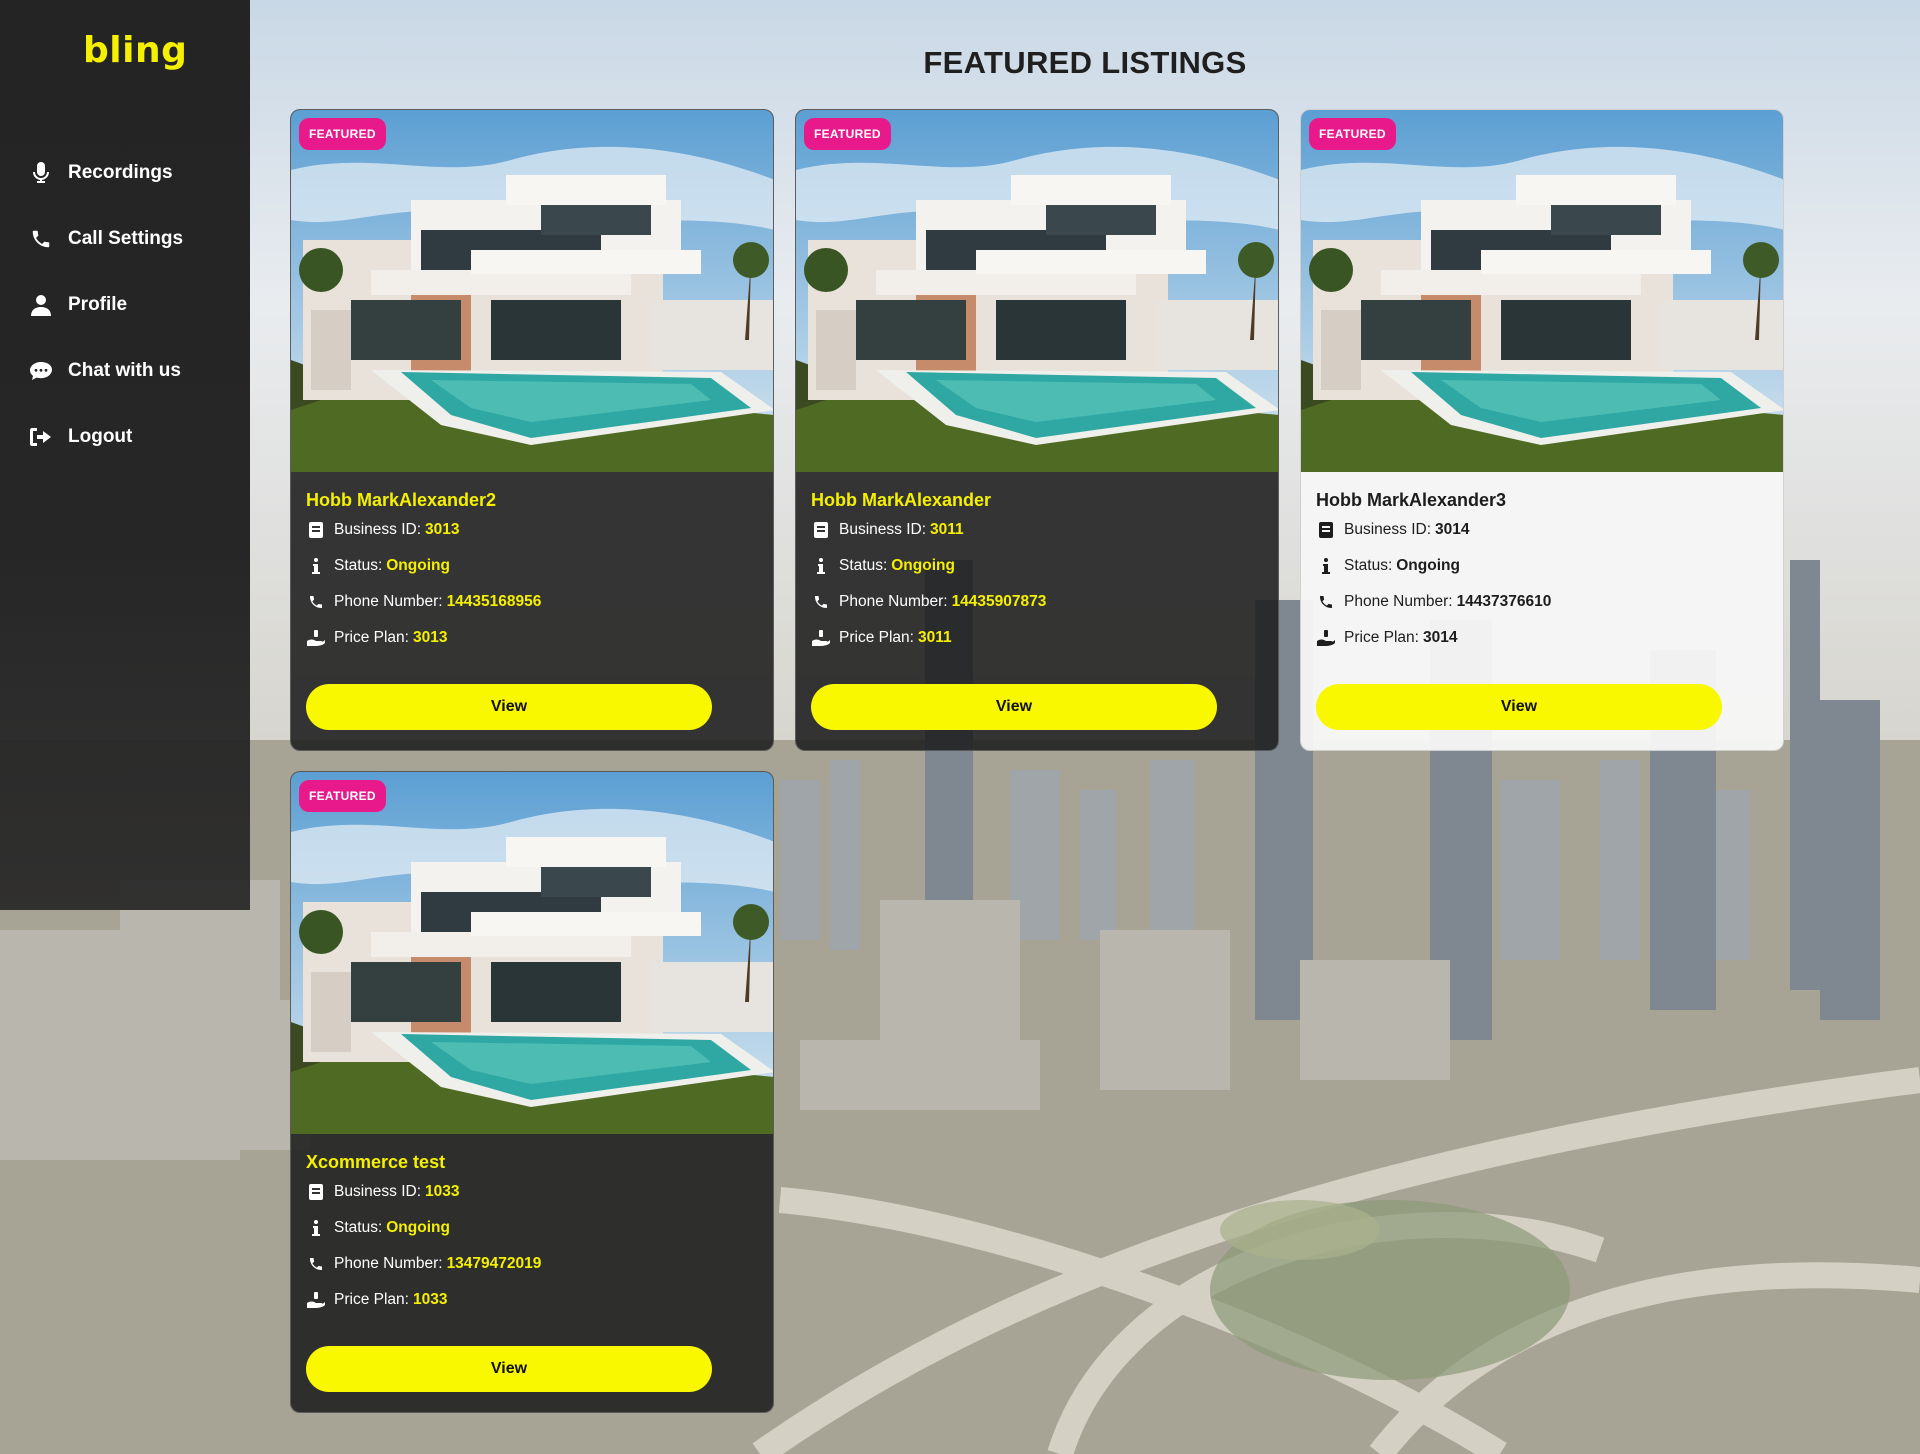 The image size is (1920, 1454). I want to click on business-id-value: 3013, so click(442, 529).